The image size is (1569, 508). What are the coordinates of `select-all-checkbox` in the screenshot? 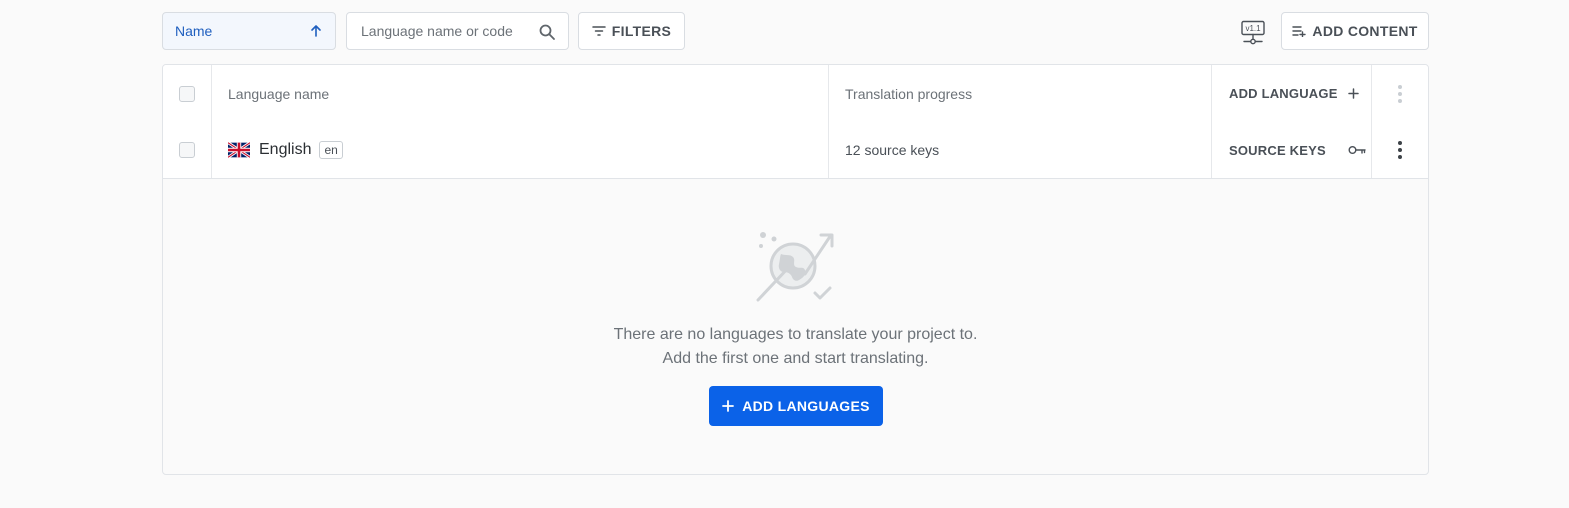 It's located at (187, 93).